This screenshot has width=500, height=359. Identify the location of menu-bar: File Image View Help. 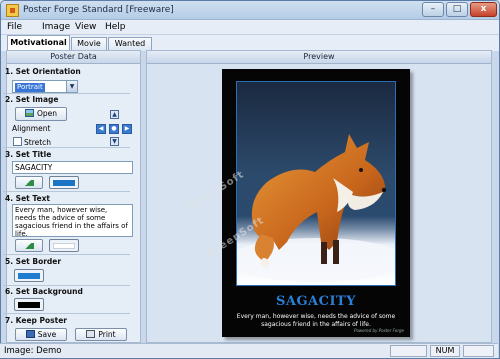
(250, 27).